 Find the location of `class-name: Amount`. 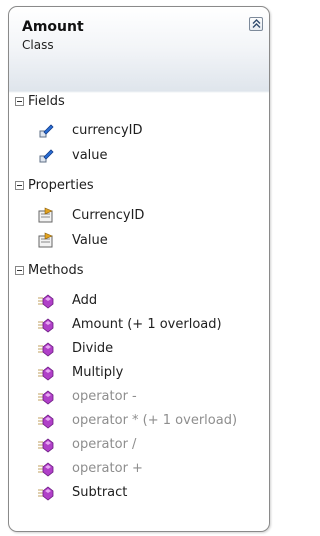

class-name: Amount is located at coordinates (53, 27).